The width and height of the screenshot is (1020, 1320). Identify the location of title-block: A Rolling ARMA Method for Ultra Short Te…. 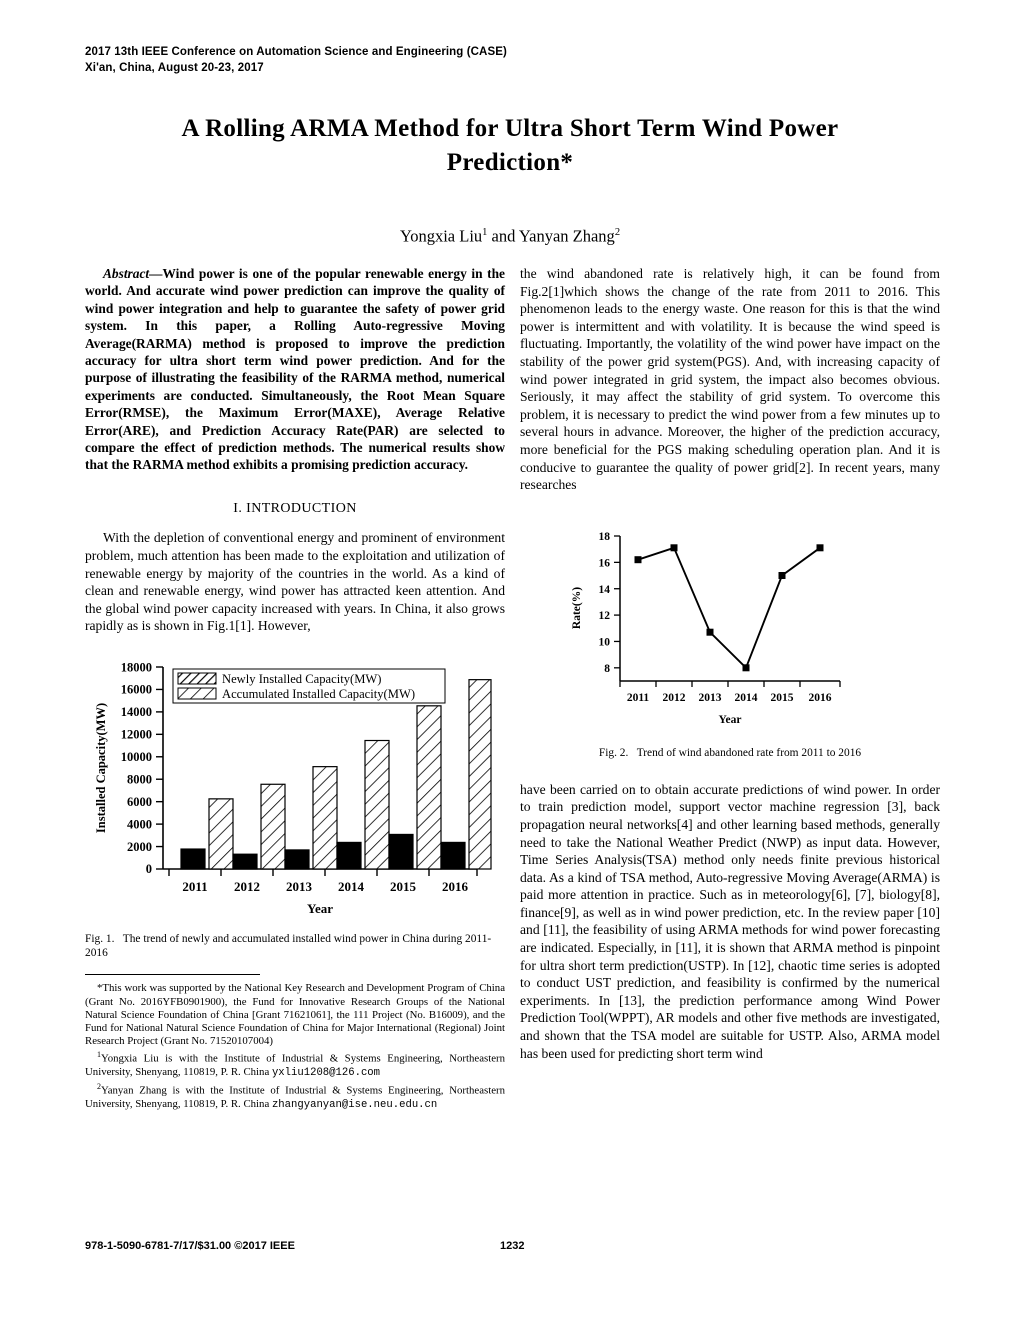
(510, 180).